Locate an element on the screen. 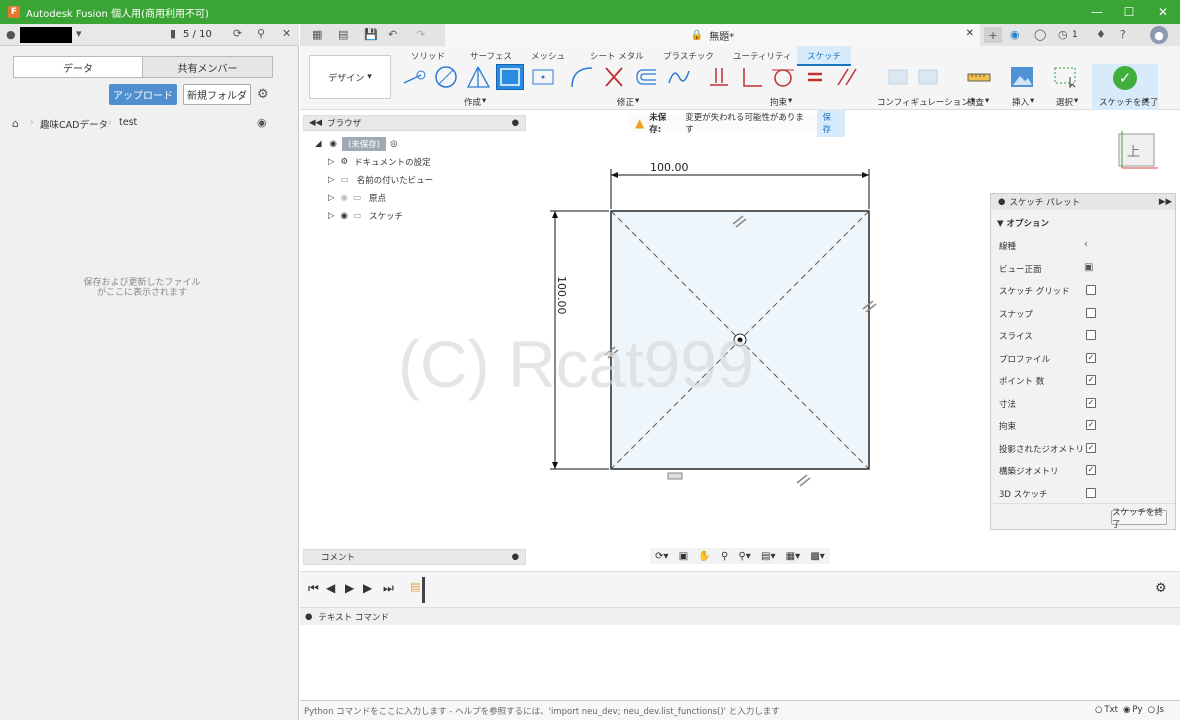 This screenshot has width=1180, height=720. doc-tab: 🔒 無題* ✕ is located at coordinates (712, 35).